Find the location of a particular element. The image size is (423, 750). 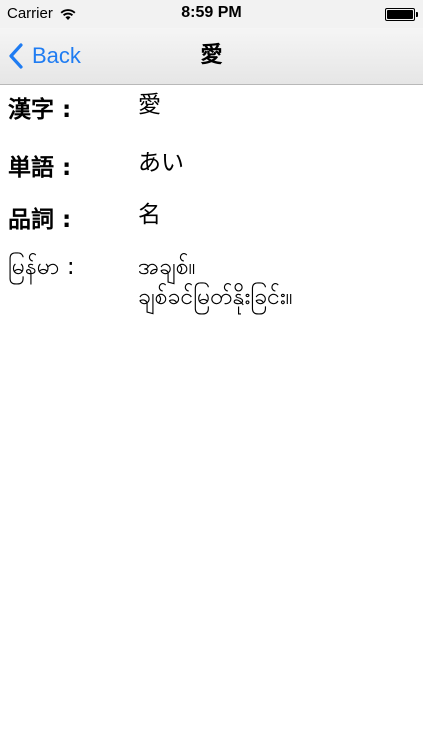

status-time: 8:59 PM is located at coordinates (211, 12).